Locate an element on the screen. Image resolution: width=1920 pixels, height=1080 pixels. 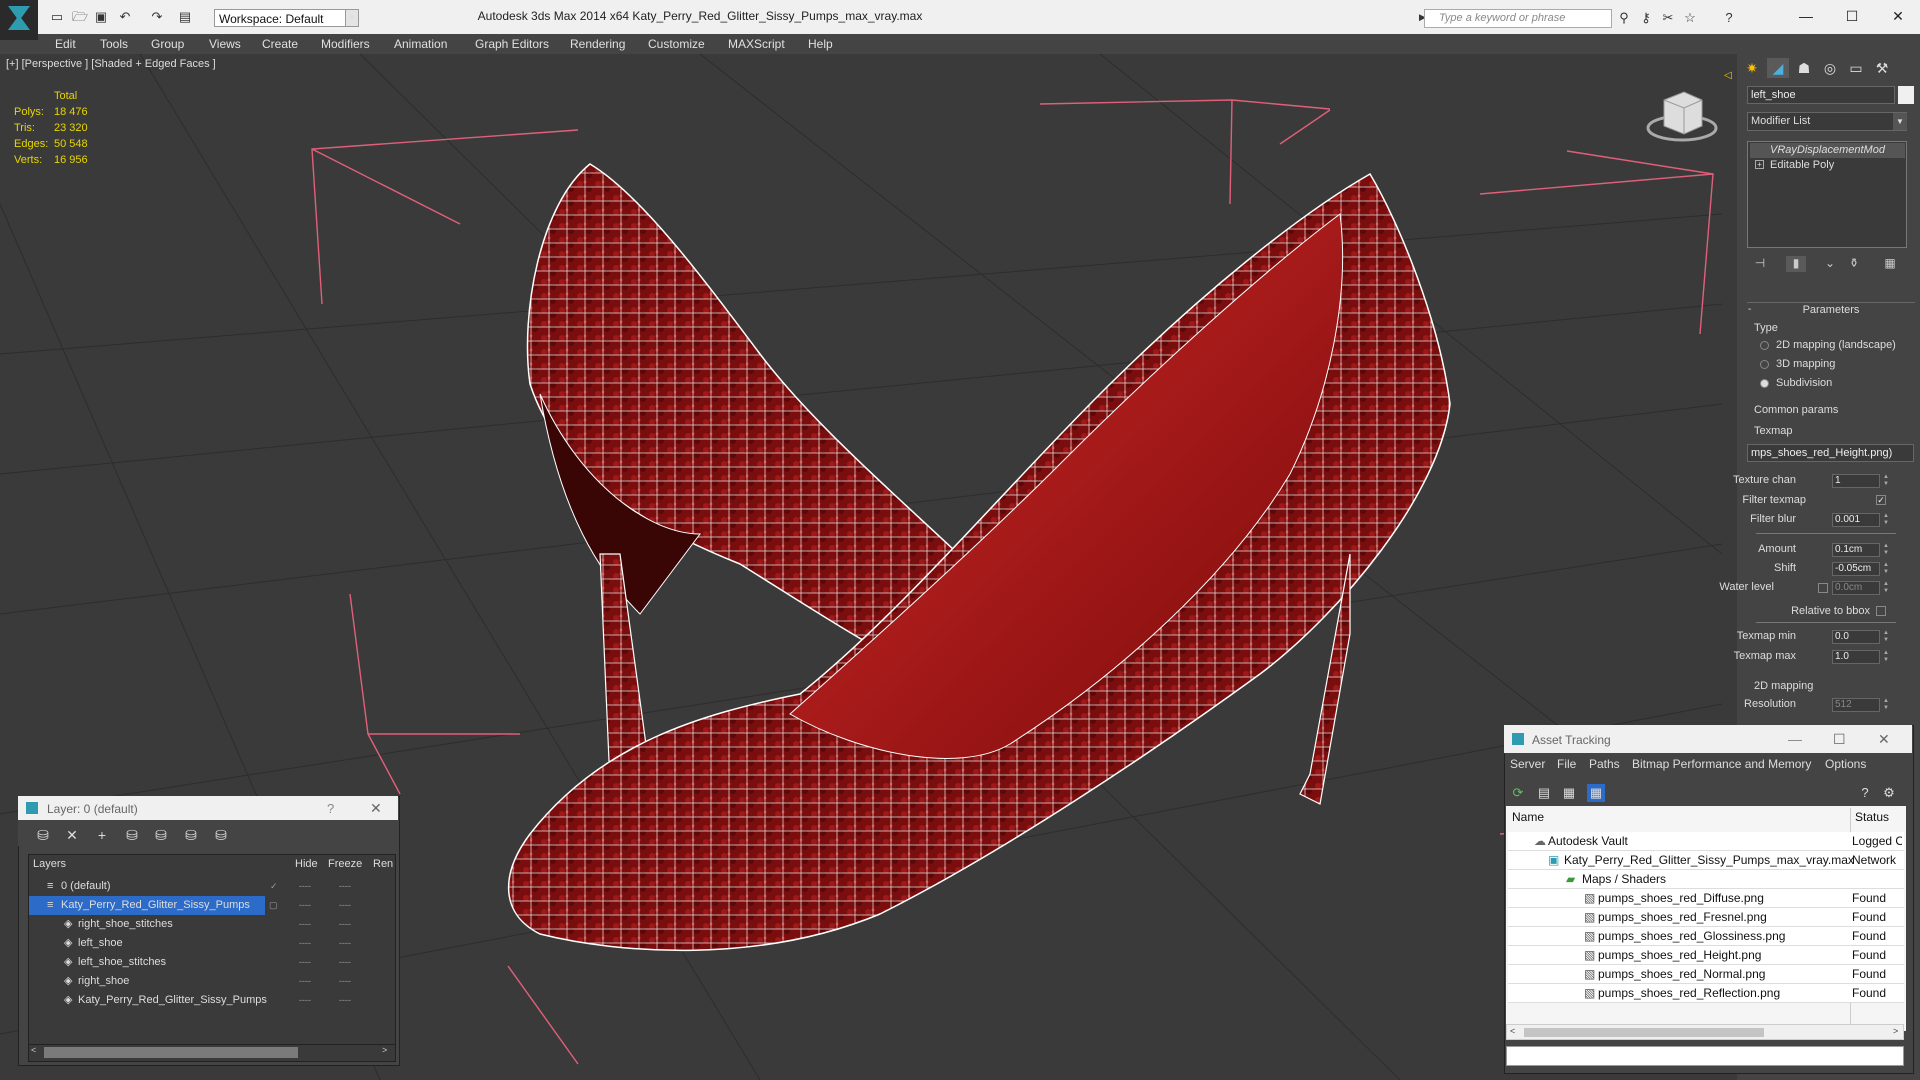
asset-row: ▧ pumps_shoes_red_Normal.png Found is located at coordinates (1706, 974).